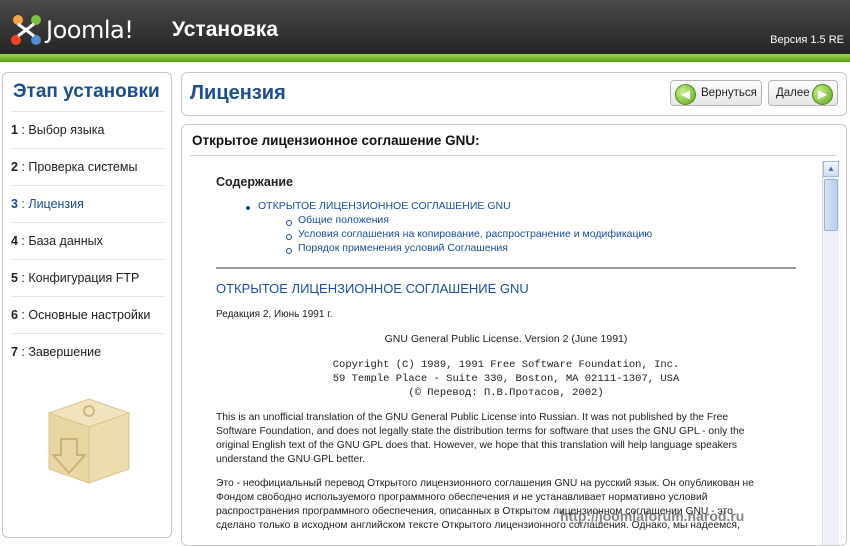  I want to click on divider, so click(513, 155).